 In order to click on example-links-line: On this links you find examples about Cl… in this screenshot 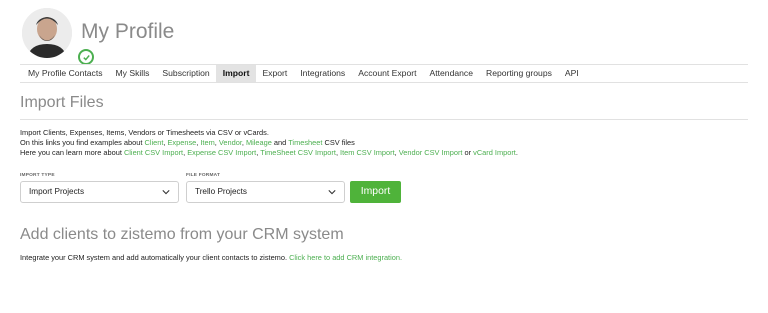, I will do `click(187, 142)`.